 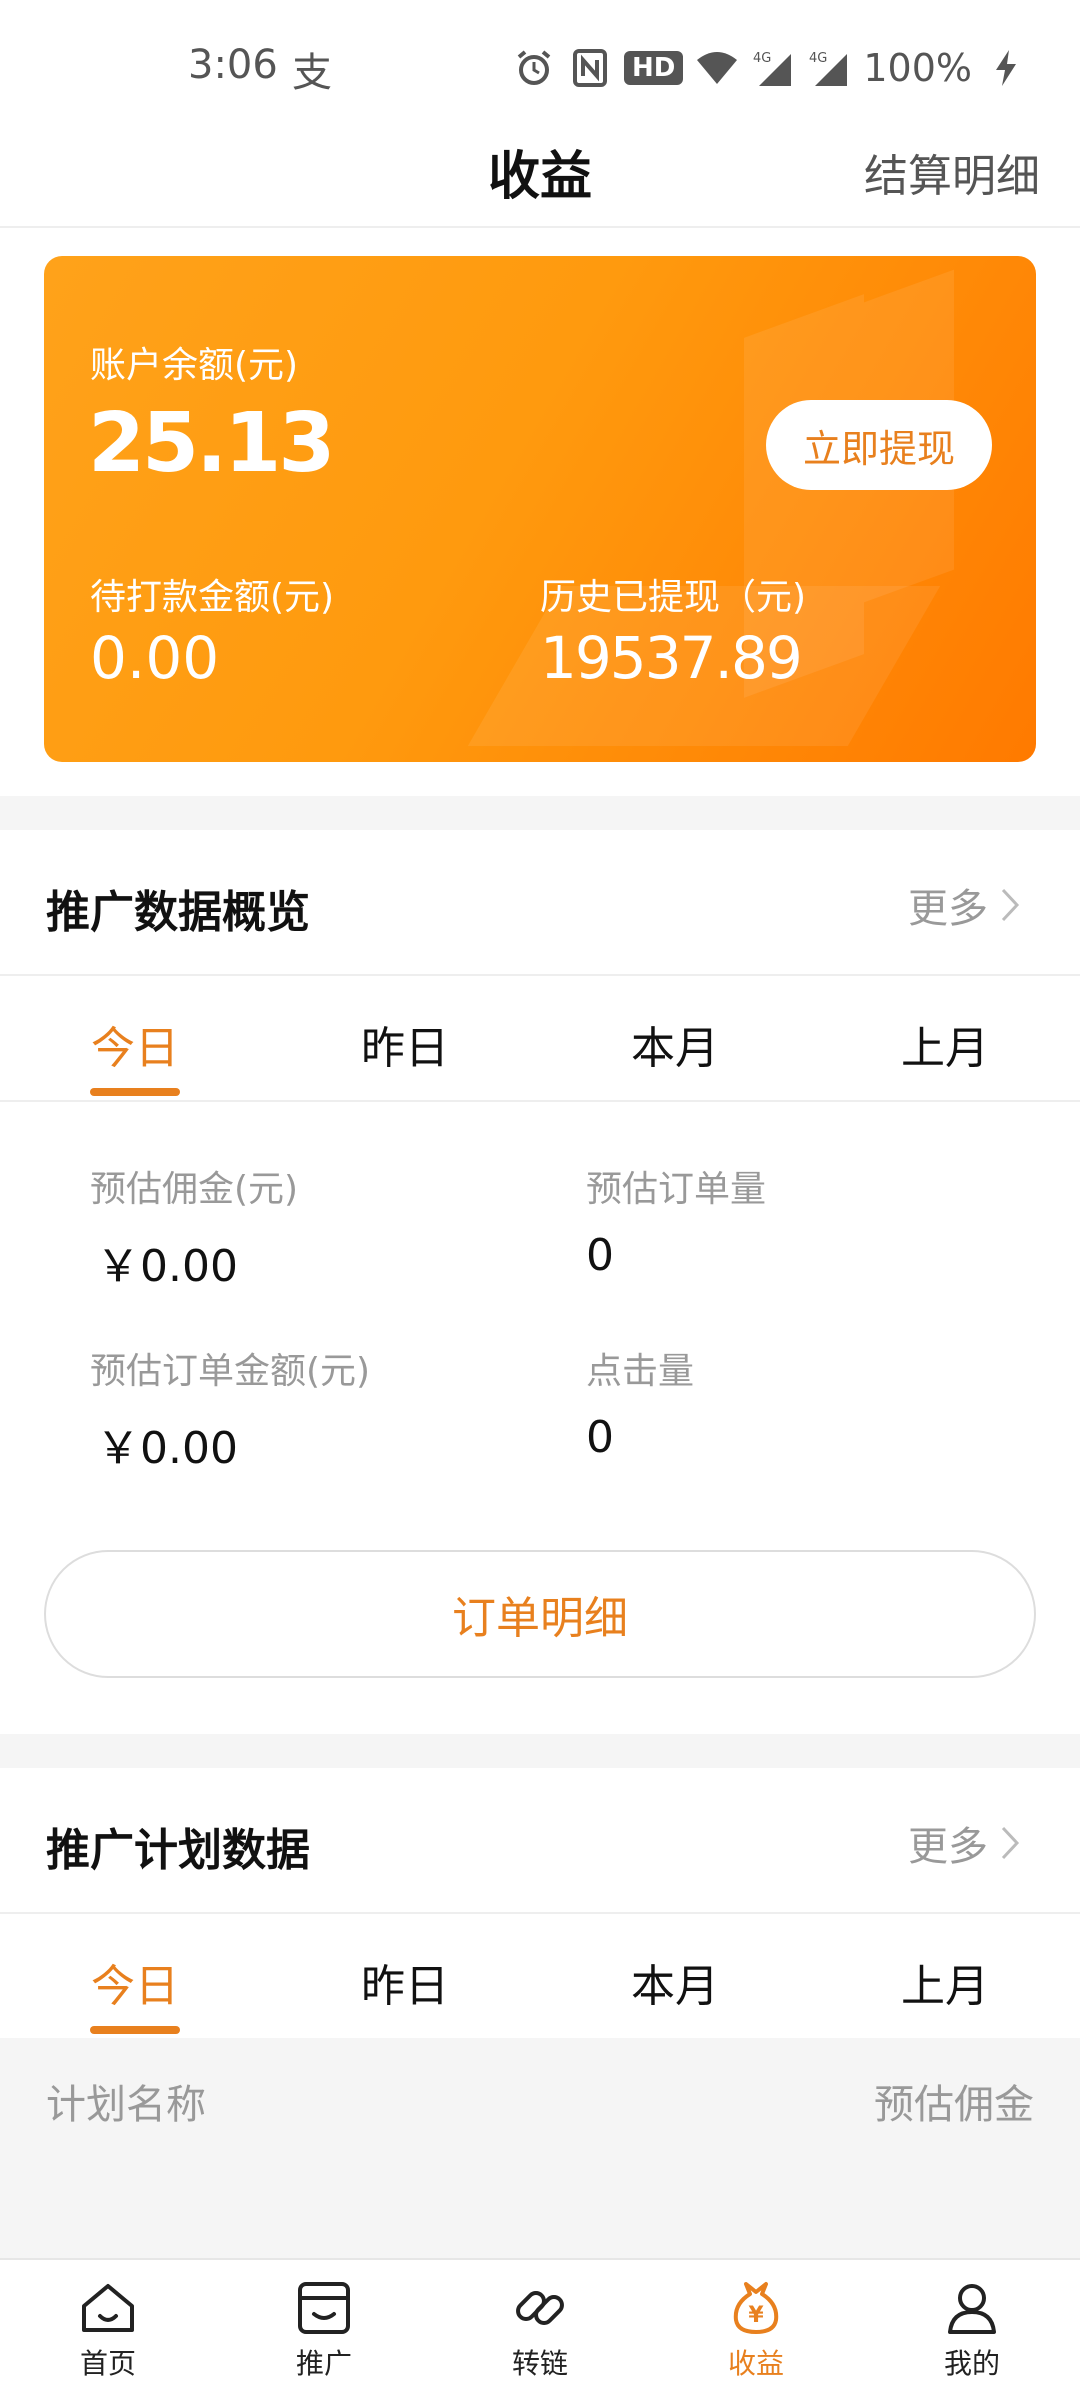 I want to click on status-time: 3:06, so click(x=233, y=65).